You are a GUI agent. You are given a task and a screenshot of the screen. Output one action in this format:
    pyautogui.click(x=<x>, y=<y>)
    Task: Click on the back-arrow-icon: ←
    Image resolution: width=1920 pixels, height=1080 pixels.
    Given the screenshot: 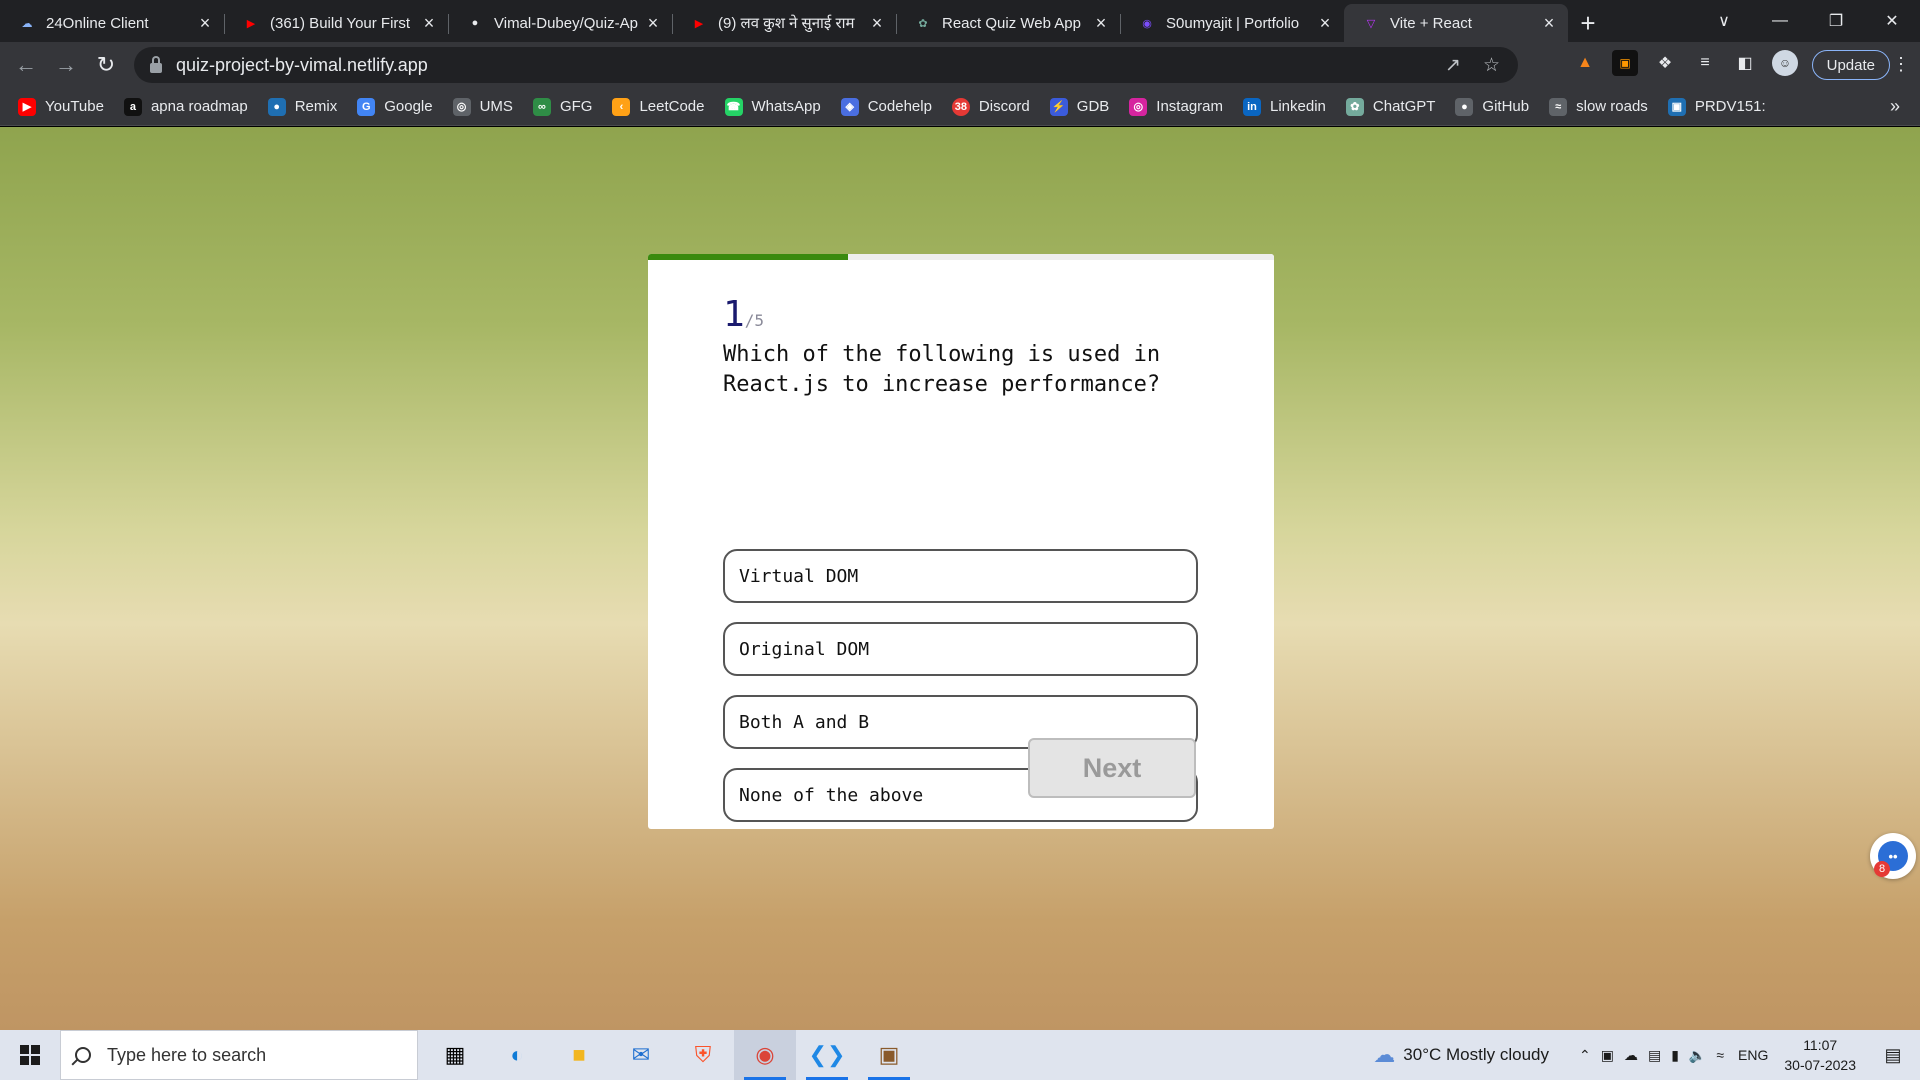 What is the action you would take?
    pyautogui.click(x=26, y=65)
    